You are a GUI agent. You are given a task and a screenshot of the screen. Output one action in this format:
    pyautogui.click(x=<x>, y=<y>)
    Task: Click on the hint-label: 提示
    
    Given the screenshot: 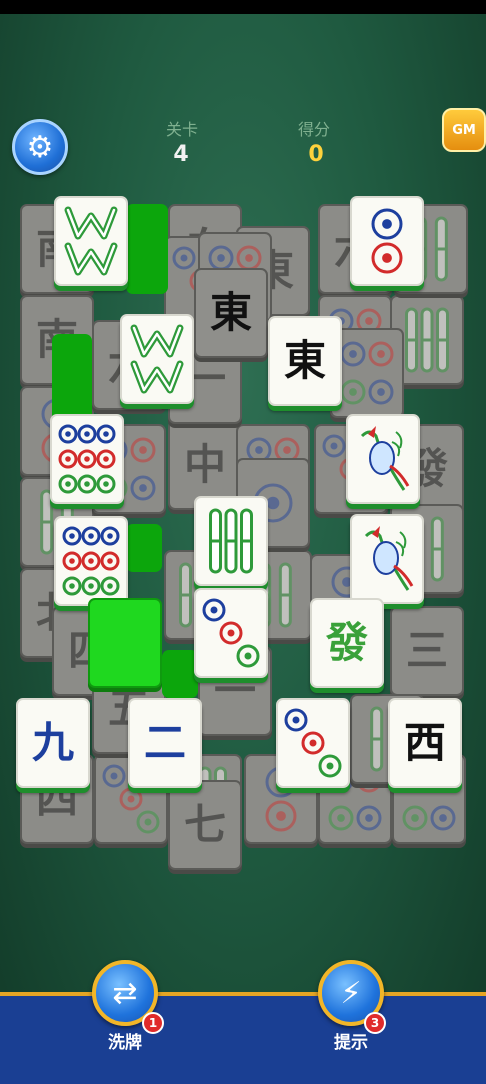 What is the action you would take?
    pyautogui.click(x=351, y=1043)
    